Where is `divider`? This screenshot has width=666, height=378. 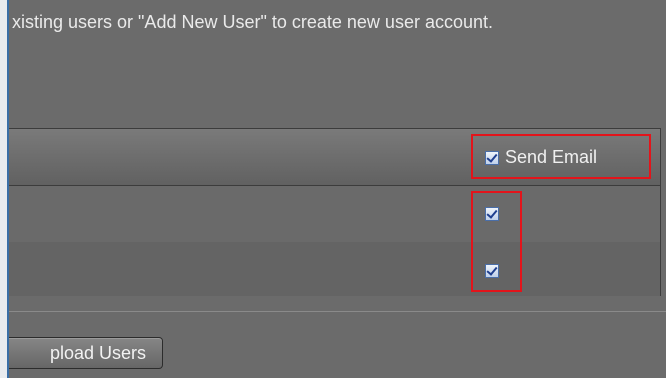
divider is located at coordinates (337, 311).